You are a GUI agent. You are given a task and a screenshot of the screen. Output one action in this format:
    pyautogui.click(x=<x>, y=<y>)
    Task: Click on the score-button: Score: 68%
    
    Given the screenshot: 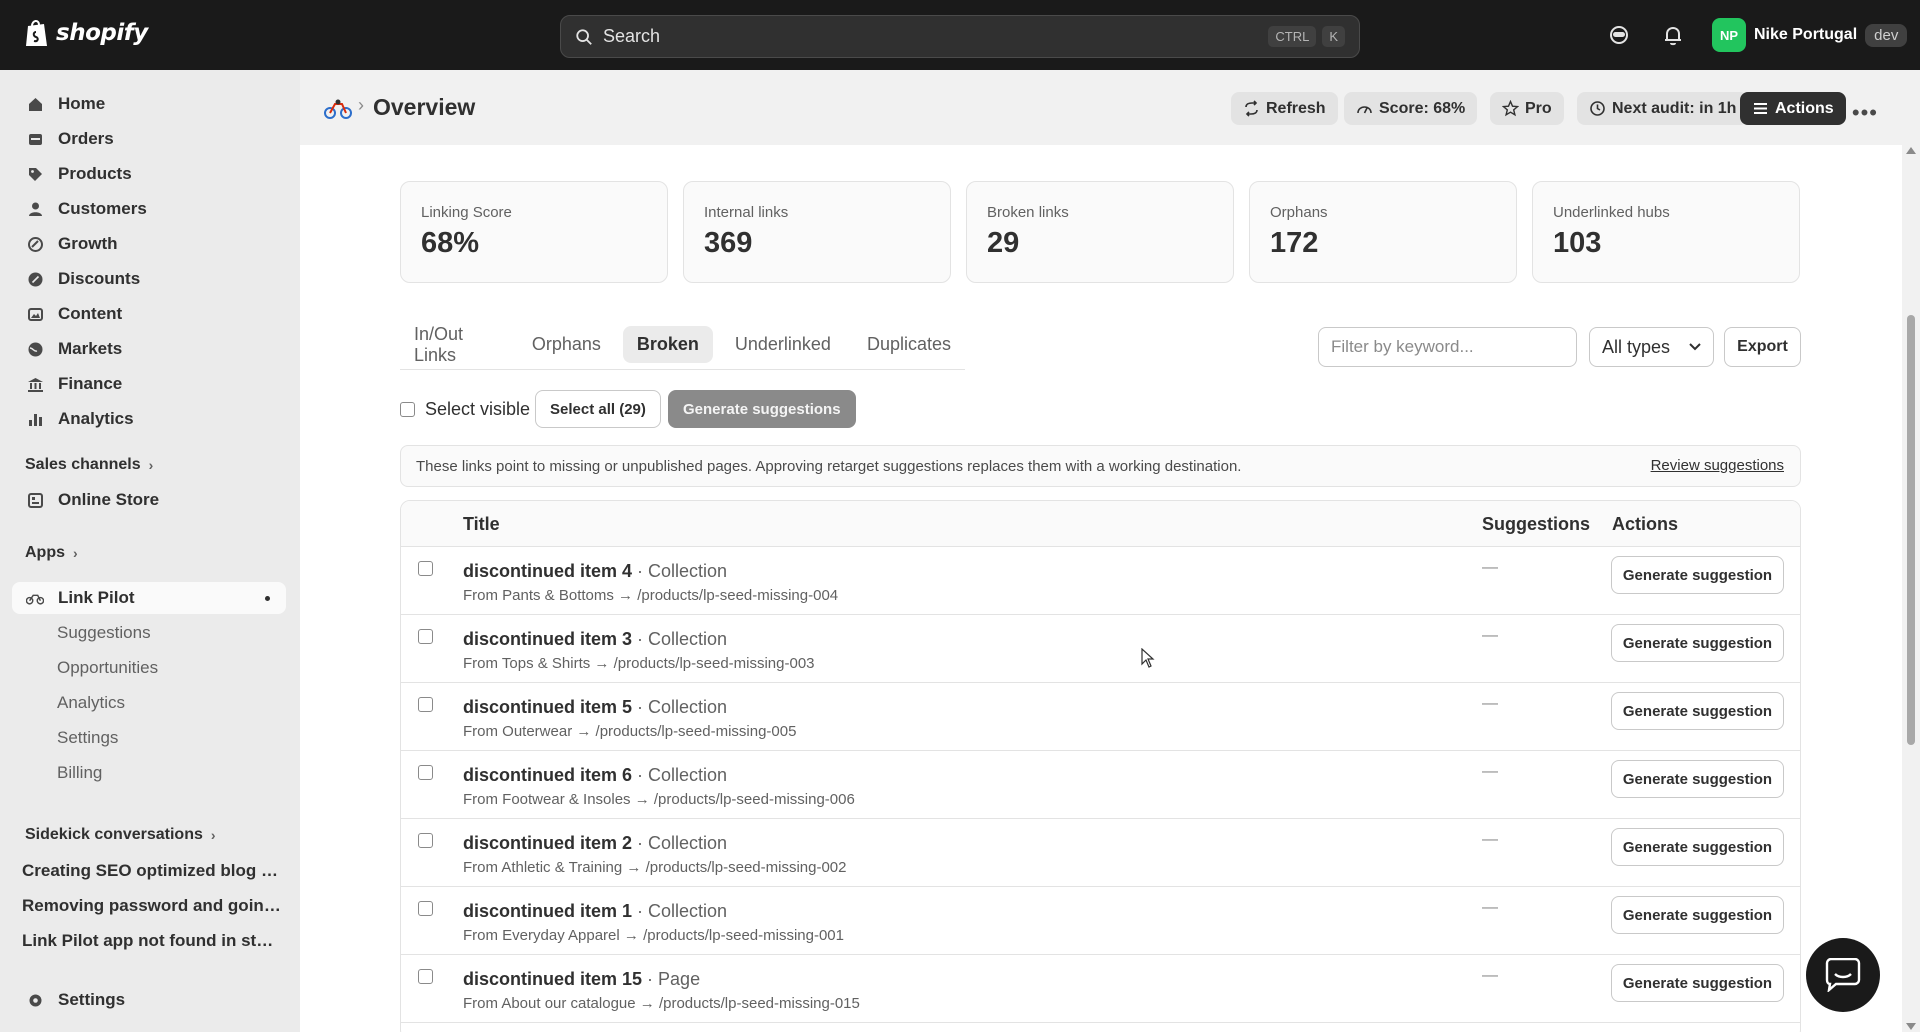 What is the action you would take?
    pyautogui.click(x=1411, y=108)
    